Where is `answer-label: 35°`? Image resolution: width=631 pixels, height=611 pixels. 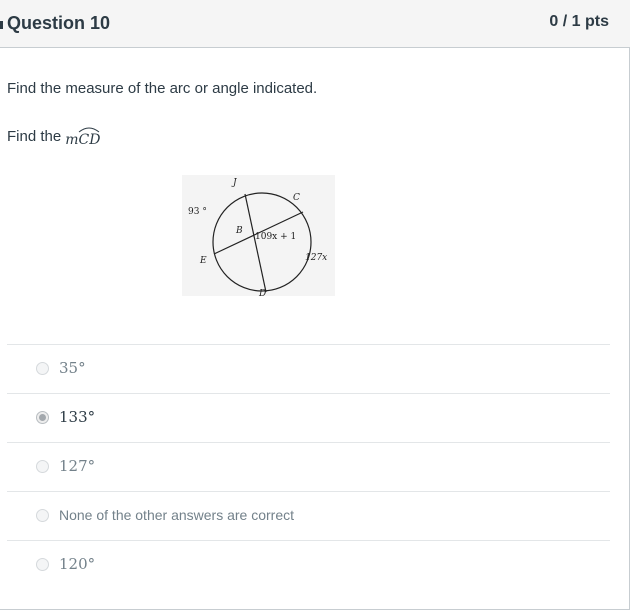 answer-label: 35° is located at coordinates (72, 368).